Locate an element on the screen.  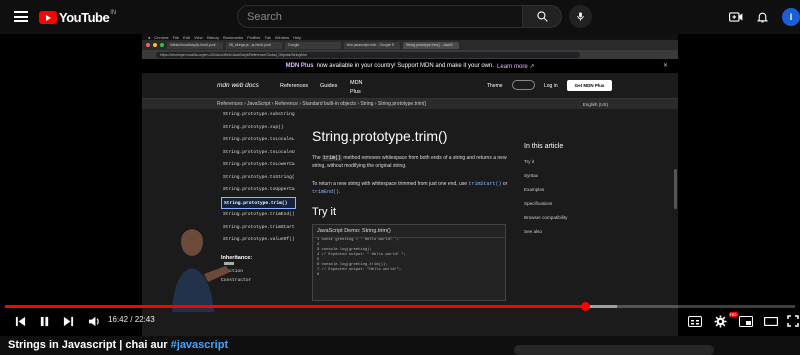
country-code: IN is located at coordinates (113, 12).